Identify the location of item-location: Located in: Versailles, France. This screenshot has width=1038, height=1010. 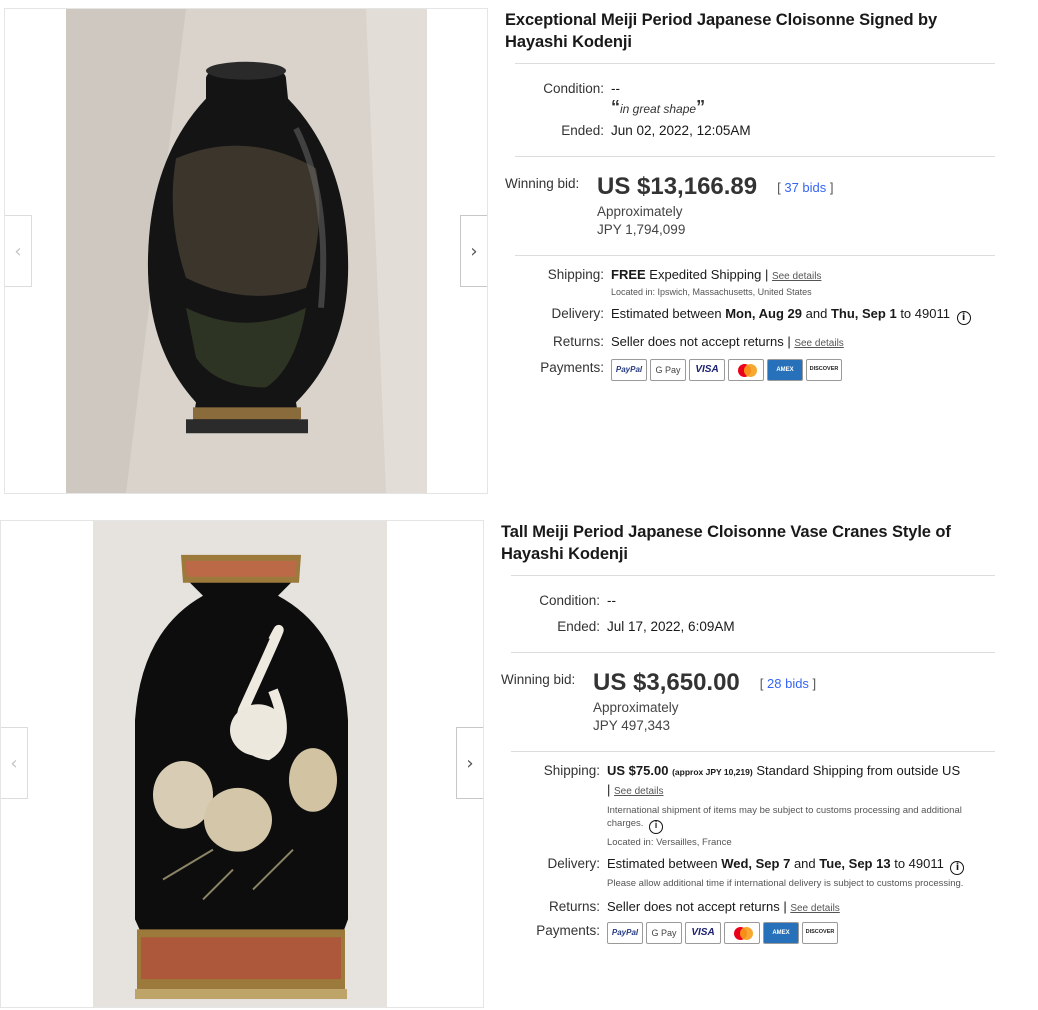
(669, 842).